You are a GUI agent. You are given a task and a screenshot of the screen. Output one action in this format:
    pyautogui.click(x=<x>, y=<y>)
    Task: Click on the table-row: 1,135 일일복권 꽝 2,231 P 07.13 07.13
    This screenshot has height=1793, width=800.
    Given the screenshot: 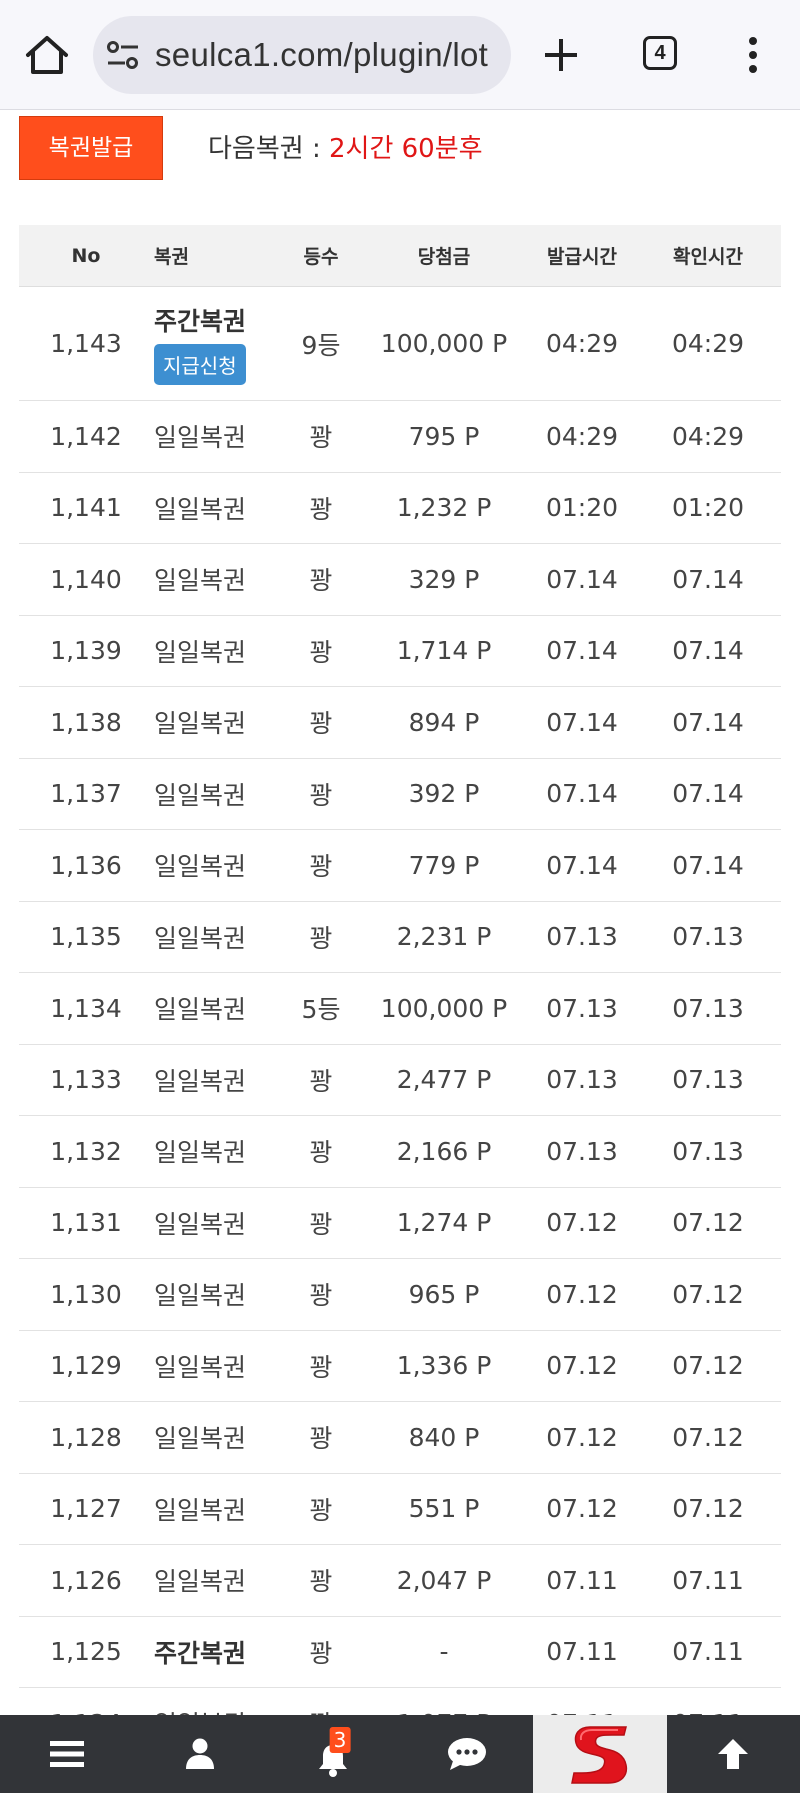 What is the action you would take?
    pyautogui.click(x=400, y=937)
    